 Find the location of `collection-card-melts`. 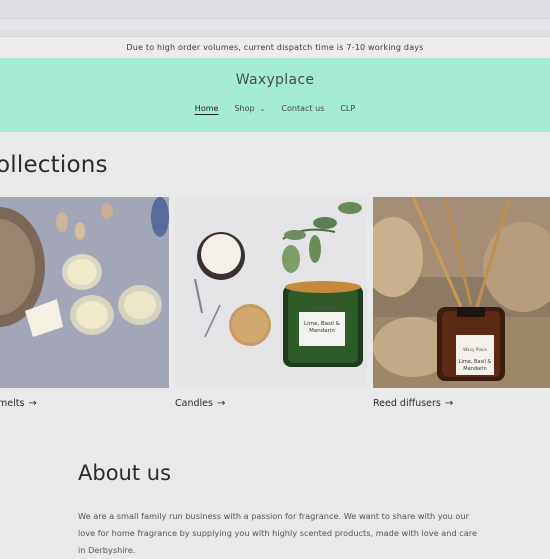

collection-card-melts is located at coordinates (84, 292).